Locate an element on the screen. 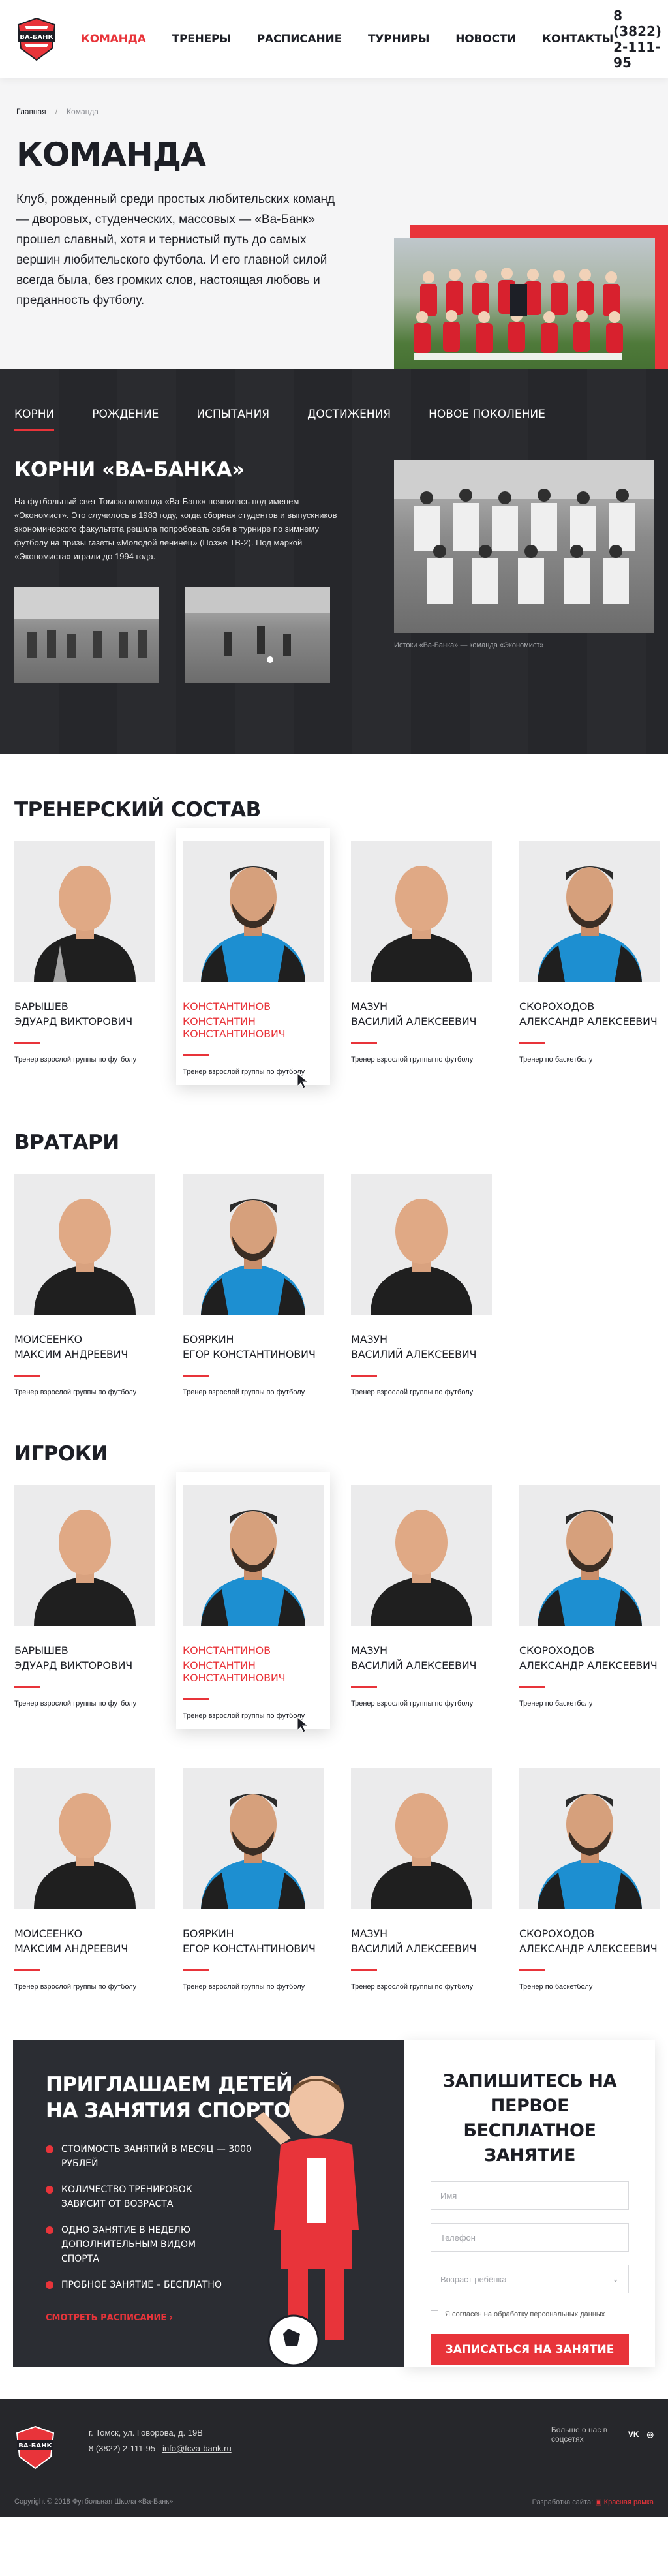  cursor-icon is located at coordinates (303, 1725).